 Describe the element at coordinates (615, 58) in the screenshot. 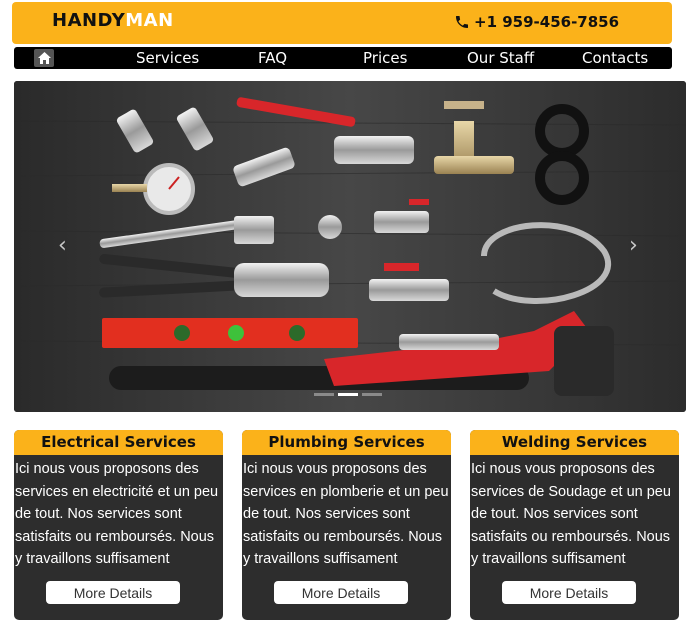

I see `nav-item-contacts: Contacts` at that location.